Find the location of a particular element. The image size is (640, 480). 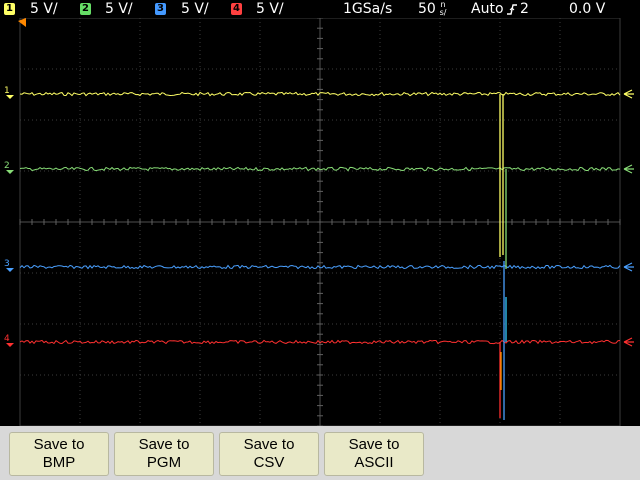

channel-4-ground-arrow is located at coordinates (10, 345).